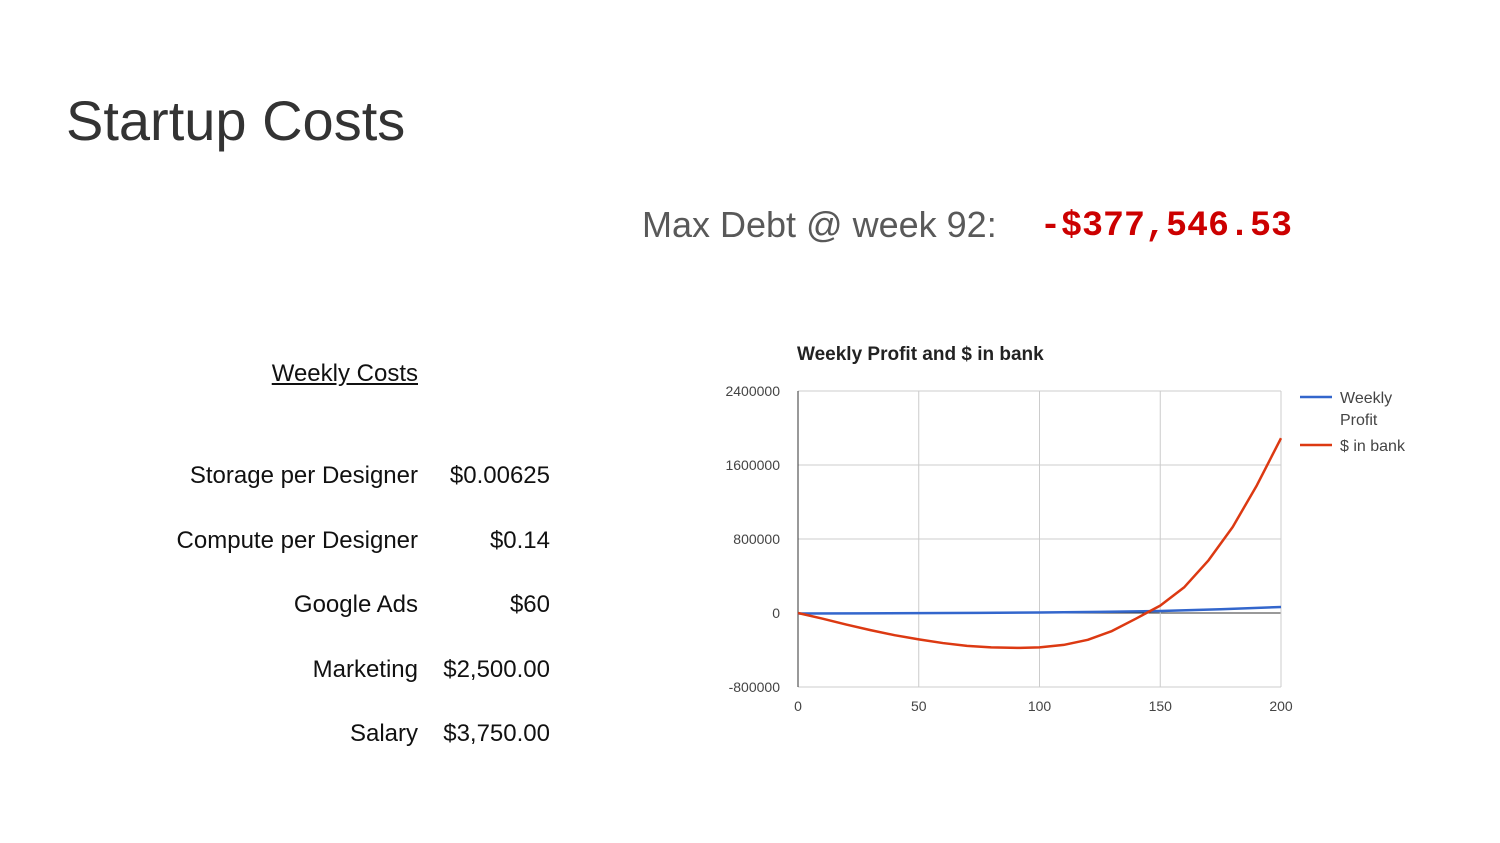  Describe the element at coordinates (529, 604) in the screenshot. I see `cost-value: $60` at that location.